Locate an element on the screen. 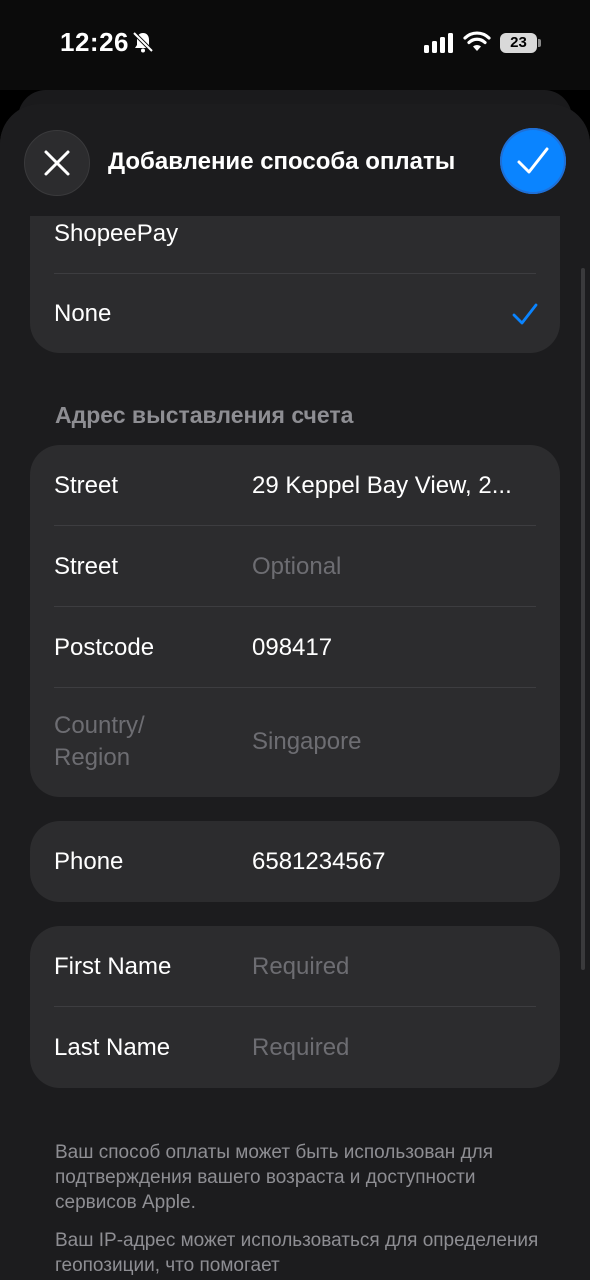 This screenshot has height=1280, width=590. done-button is located at coordinates (533, 161).